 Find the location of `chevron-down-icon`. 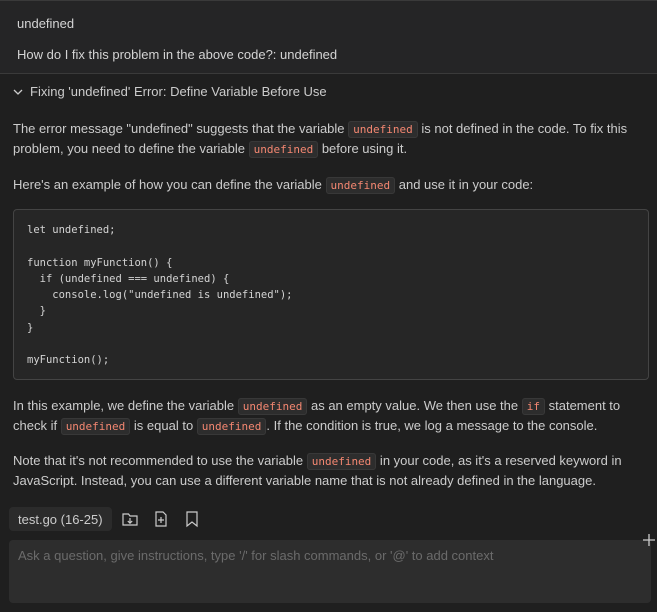

chevron-down-icon is located at coordinates (18, 92).